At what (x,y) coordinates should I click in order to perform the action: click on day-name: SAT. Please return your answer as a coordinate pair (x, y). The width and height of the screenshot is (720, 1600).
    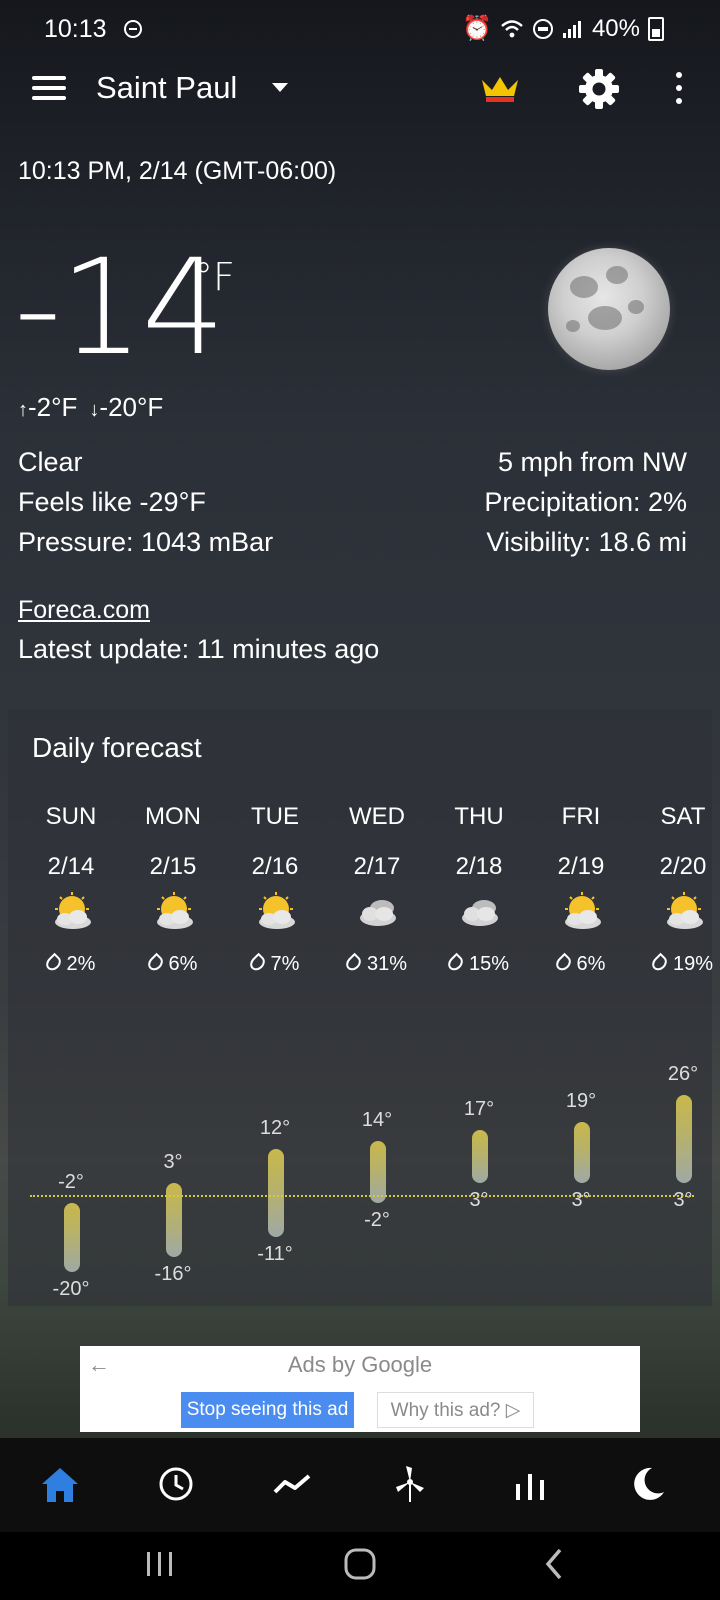
    Looking at the image, I should click on (683, 816).